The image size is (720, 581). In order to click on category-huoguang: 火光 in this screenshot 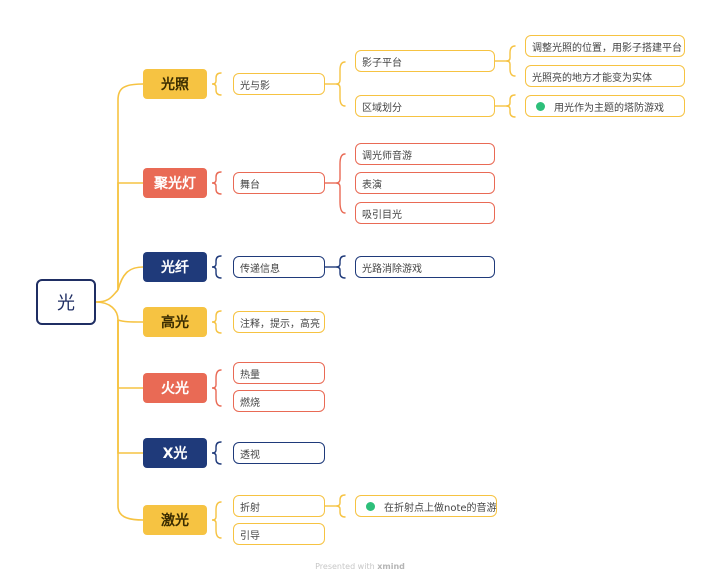, I will do `click(175, 388)`.